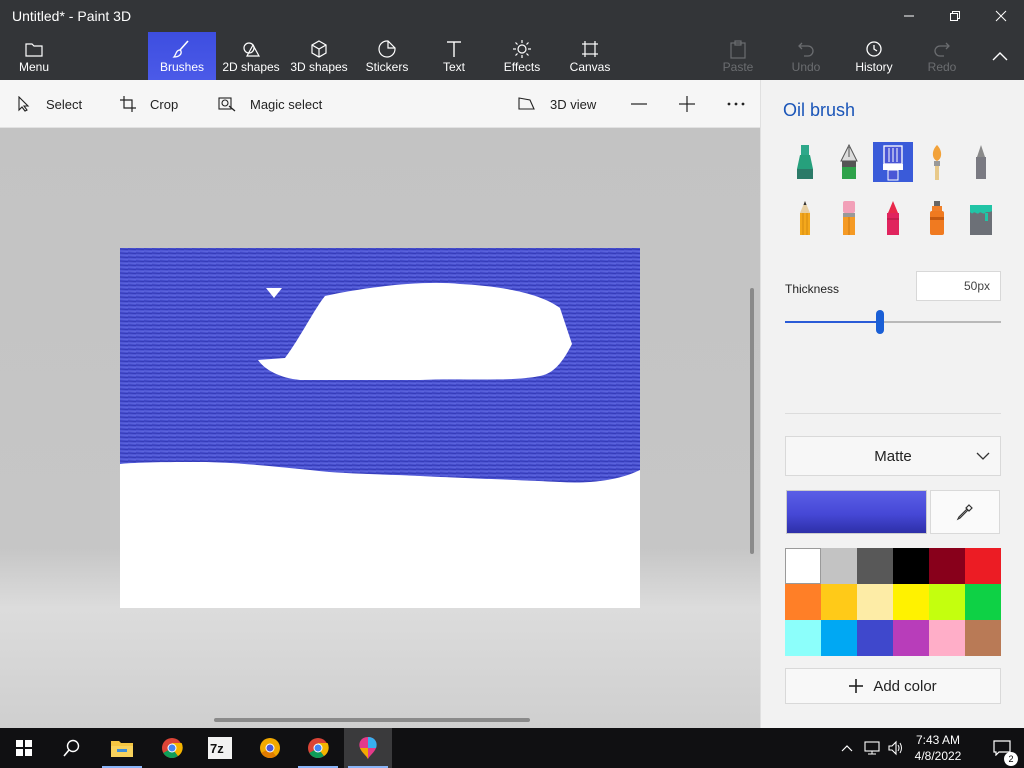 This screenshot has height=768, width=1024. What do you see at coordinates (34, 50) in the screenshot?
I see `folder-icon` at bounding box center [34, 50].